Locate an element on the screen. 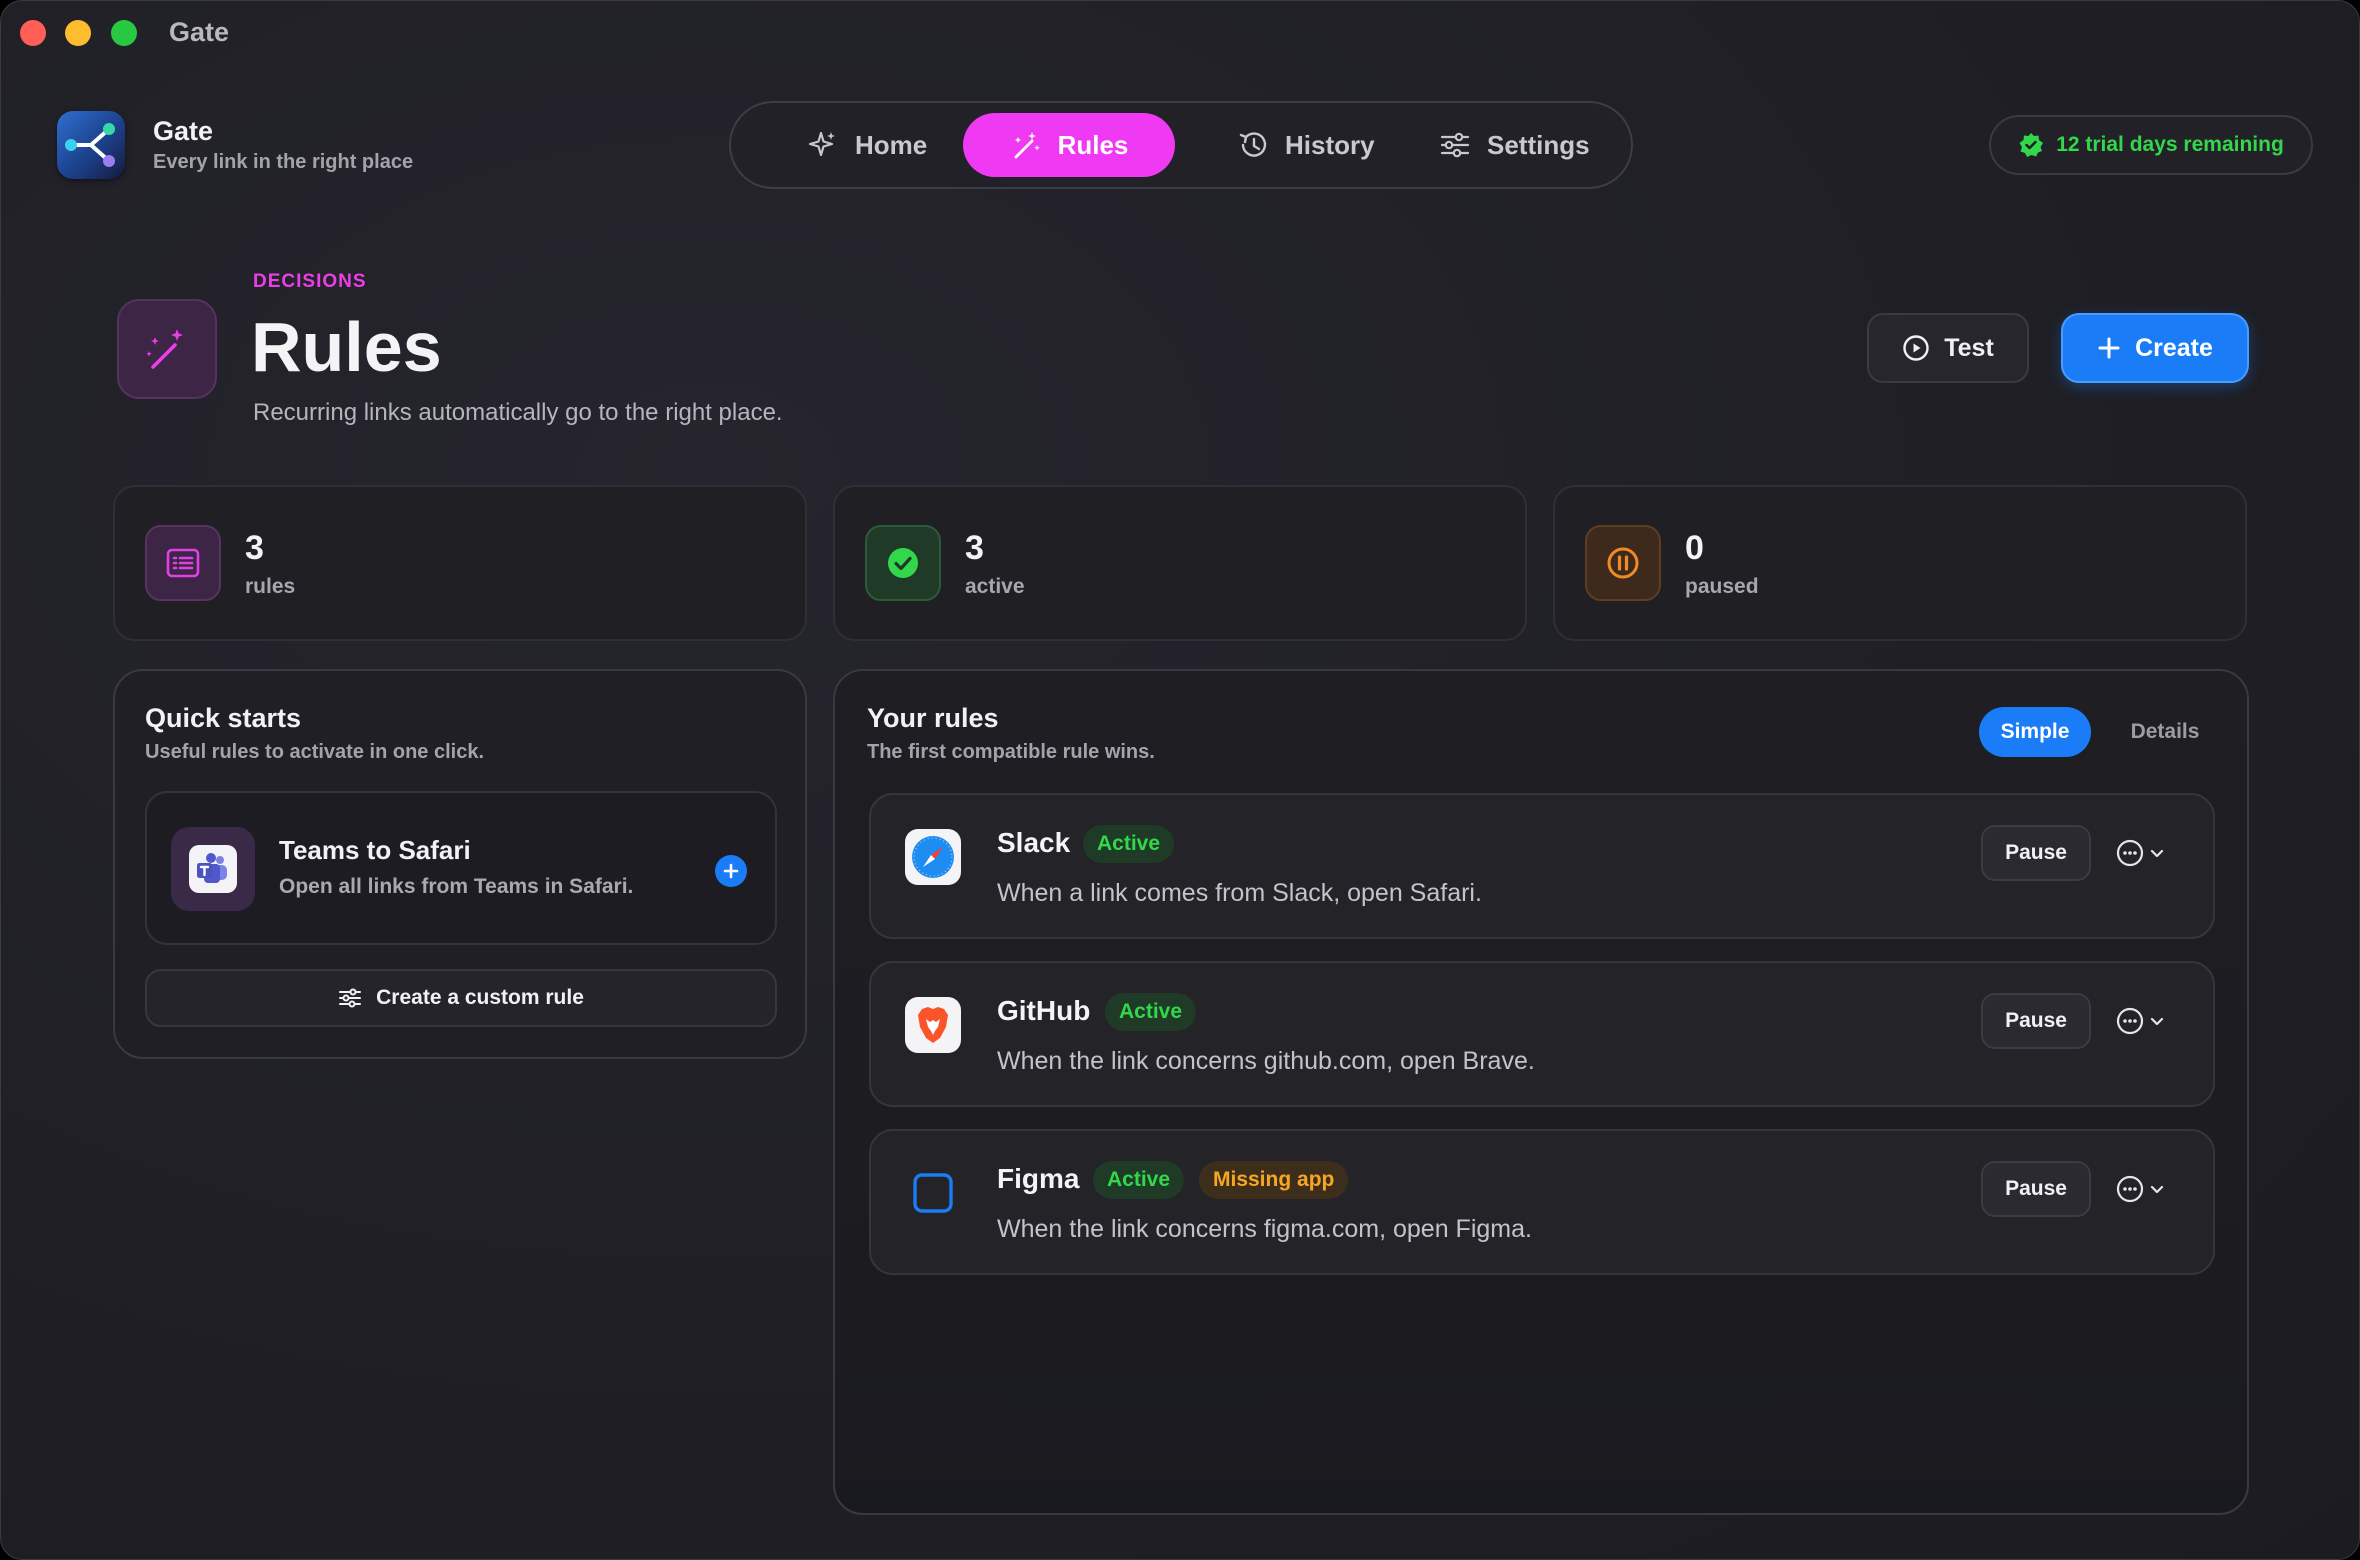 Image resolution: width=2360 pixels, height=1560 pixels. main-navigation: Home Rules History Settings is located at coordinates (1181, 145).